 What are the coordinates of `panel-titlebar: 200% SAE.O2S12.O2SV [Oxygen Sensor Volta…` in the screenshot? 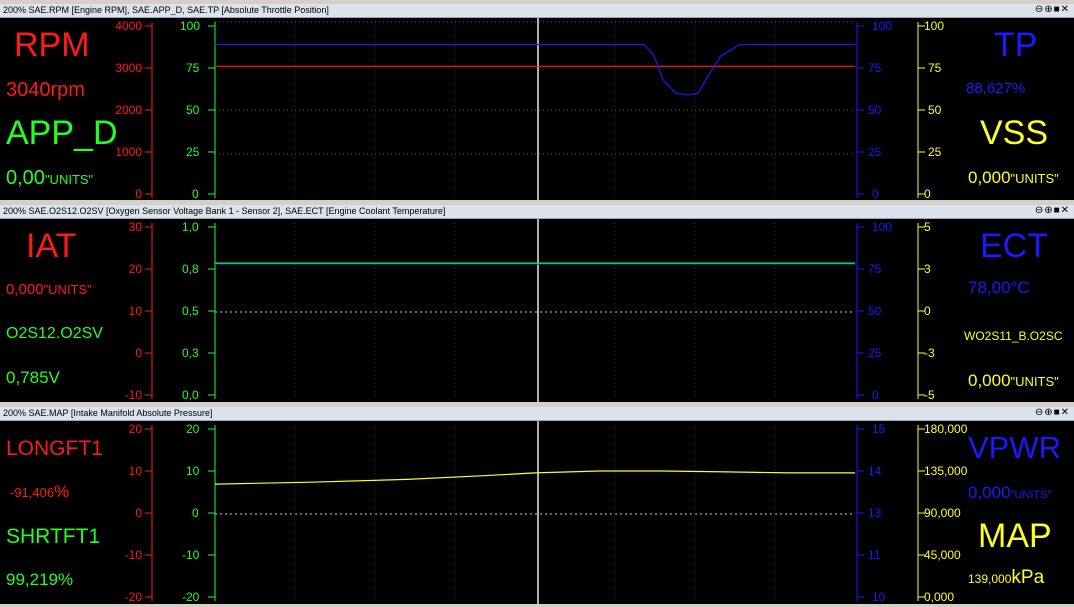 It's located at (537, 212).